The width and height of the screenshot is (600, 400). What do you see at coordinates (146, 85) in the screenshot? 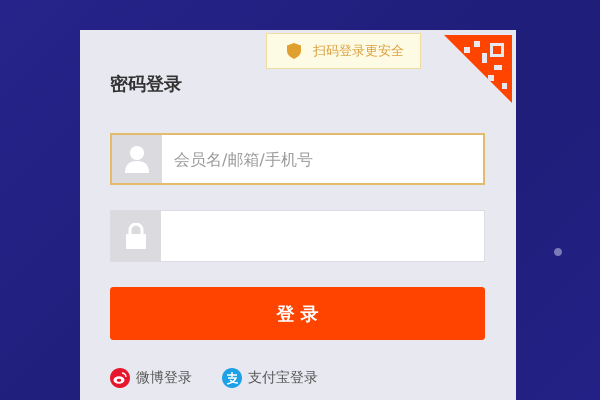
I see `login-title: 密码登录` at bounding box center [146, 85].